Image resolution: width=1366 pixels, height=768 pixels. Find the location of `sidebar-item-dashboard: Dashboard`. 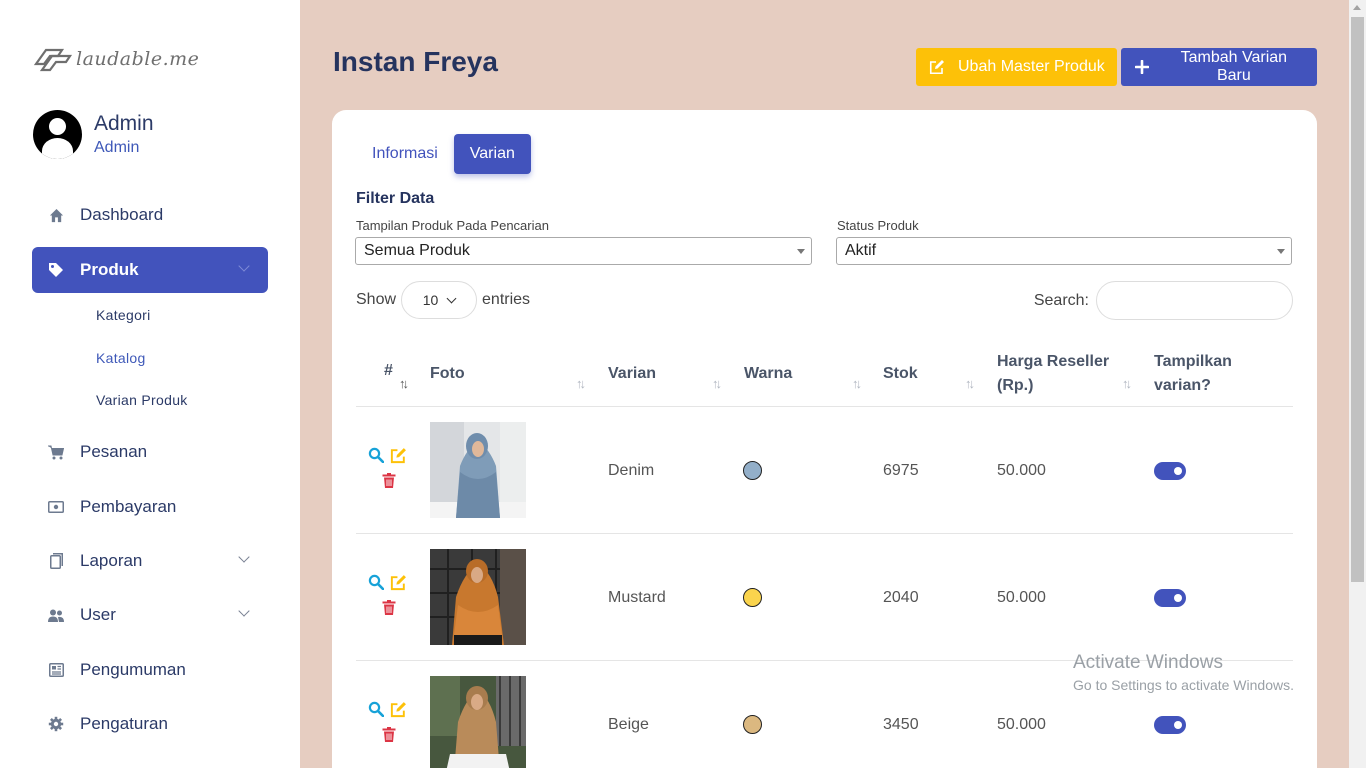

sidebar-item-dashboard: Dashboard is located at coordinates (150, 215).